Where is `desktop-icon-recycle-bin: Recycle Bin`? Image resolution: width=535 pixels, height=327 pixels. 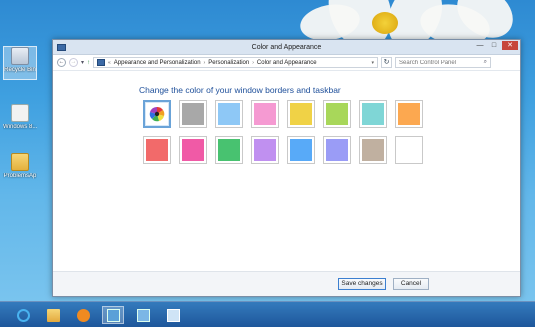
desktop-icon-recycle-bin: Recycle Bin is located at coordinates (20, 63).